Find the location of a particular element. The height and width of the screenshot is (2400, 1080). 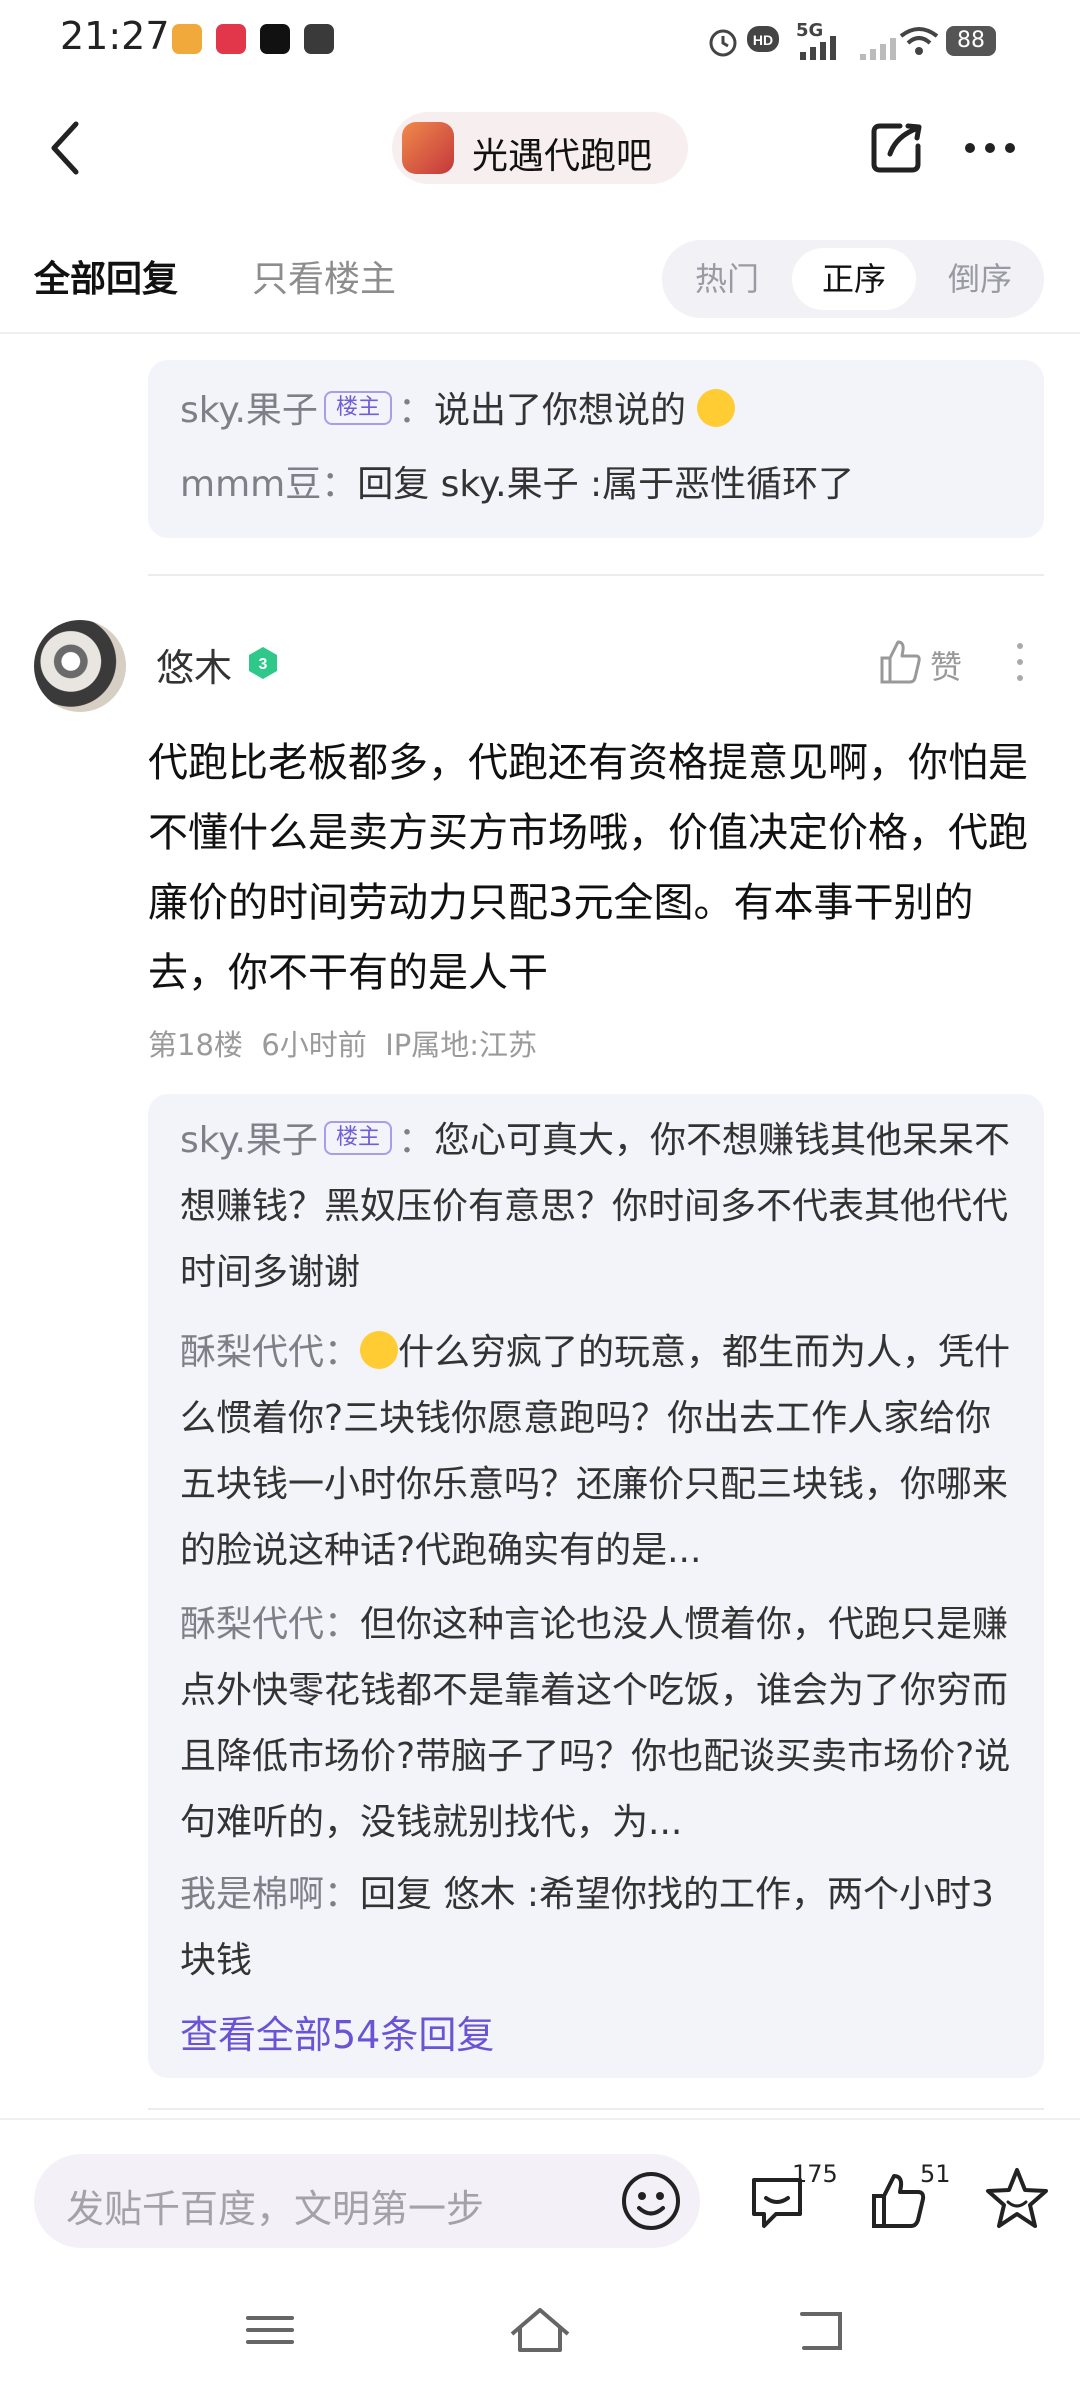

battery-icon: 88 is located at coordinates (971, 41).